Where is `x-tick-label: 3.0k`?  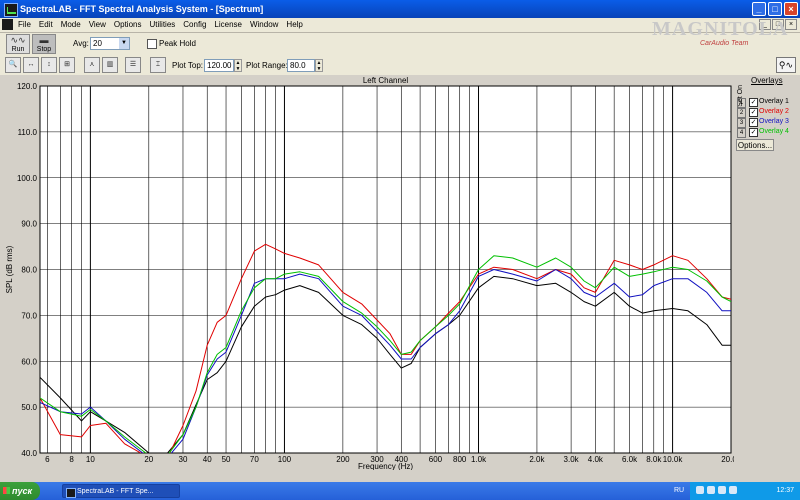 x-tick-label: 3.0k is located at coordinates (572, 459).